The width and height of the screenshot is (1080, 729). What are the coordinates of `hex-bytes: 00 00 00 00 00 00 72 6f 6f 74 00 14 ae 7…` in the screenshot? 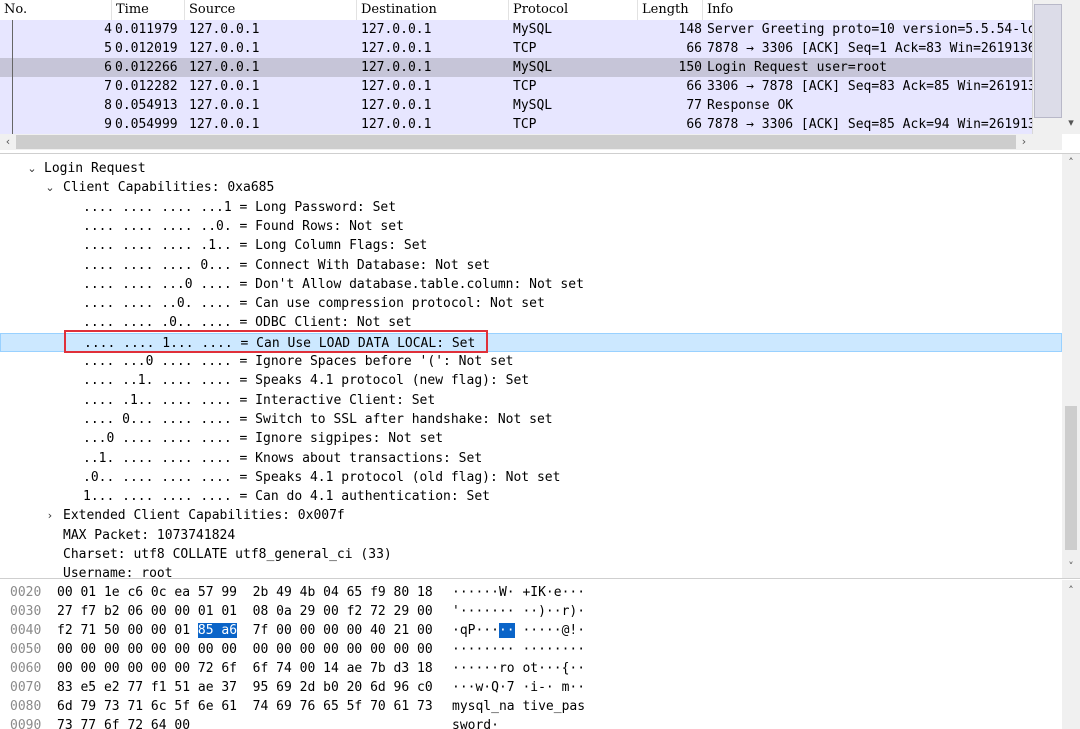 It's located at (245, 668).